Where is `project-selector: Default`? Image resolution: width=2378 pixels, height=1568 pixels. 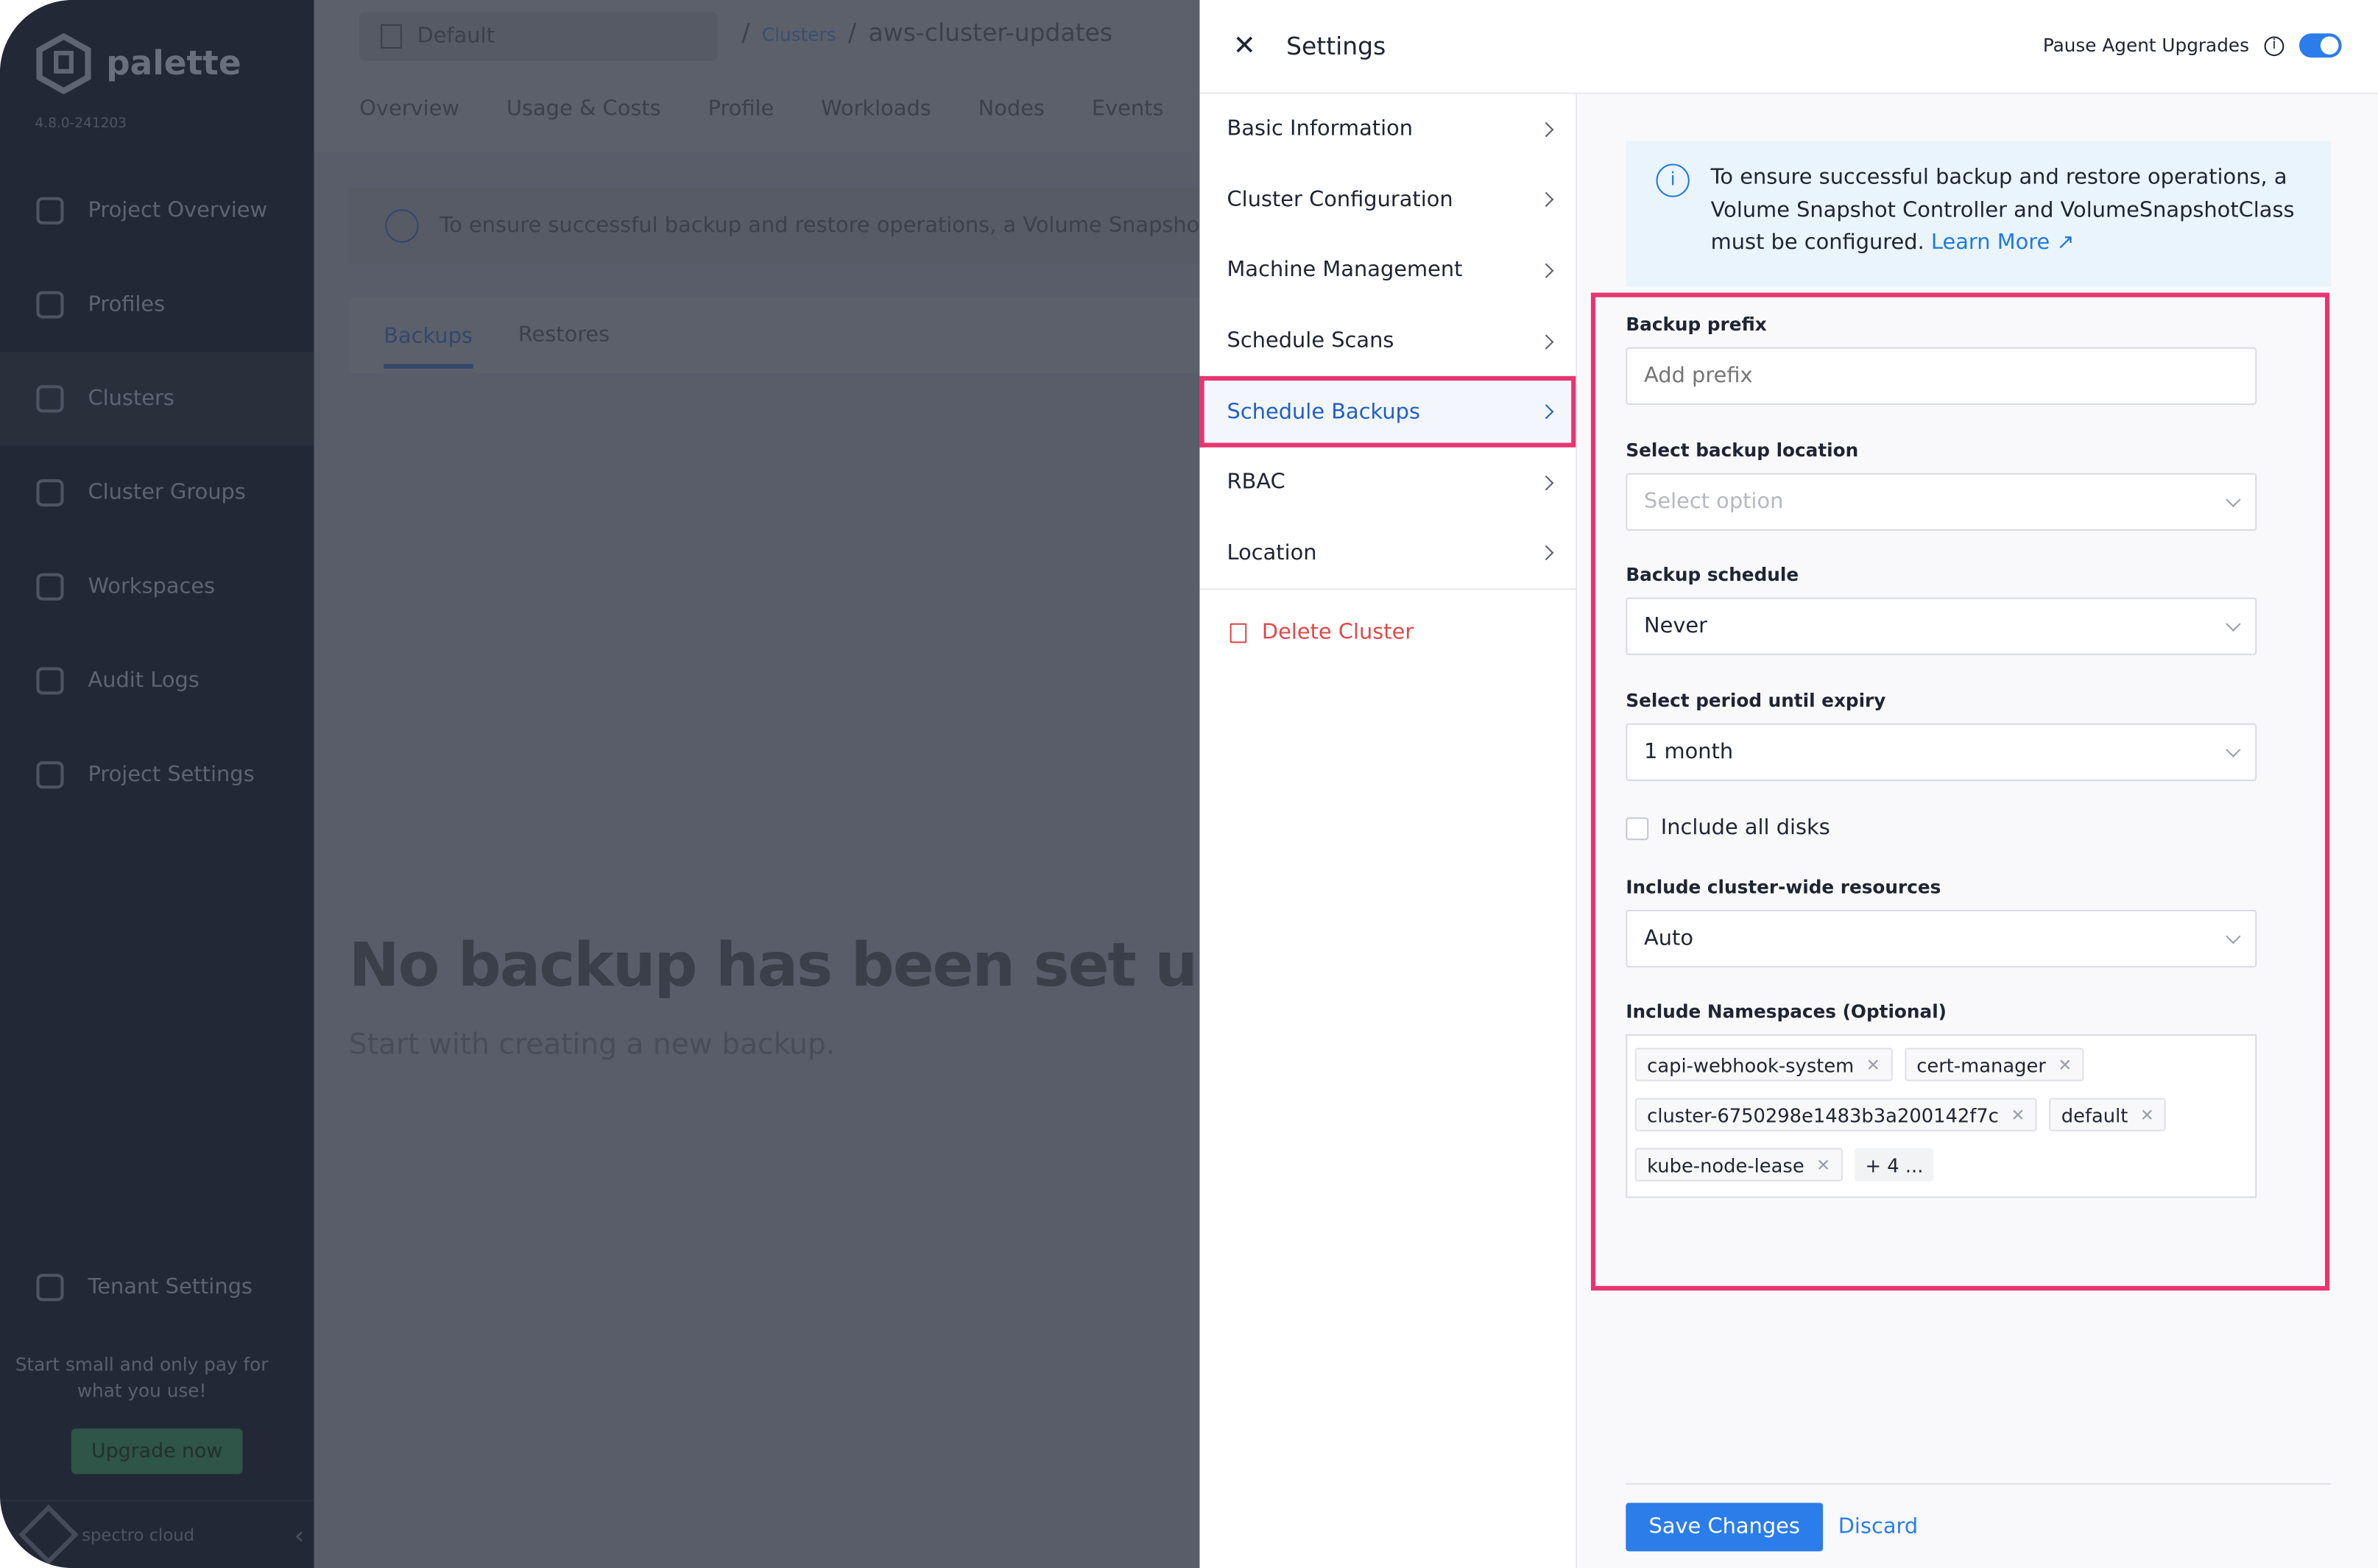
project-selector: Default is located at coordinates (538, 37).